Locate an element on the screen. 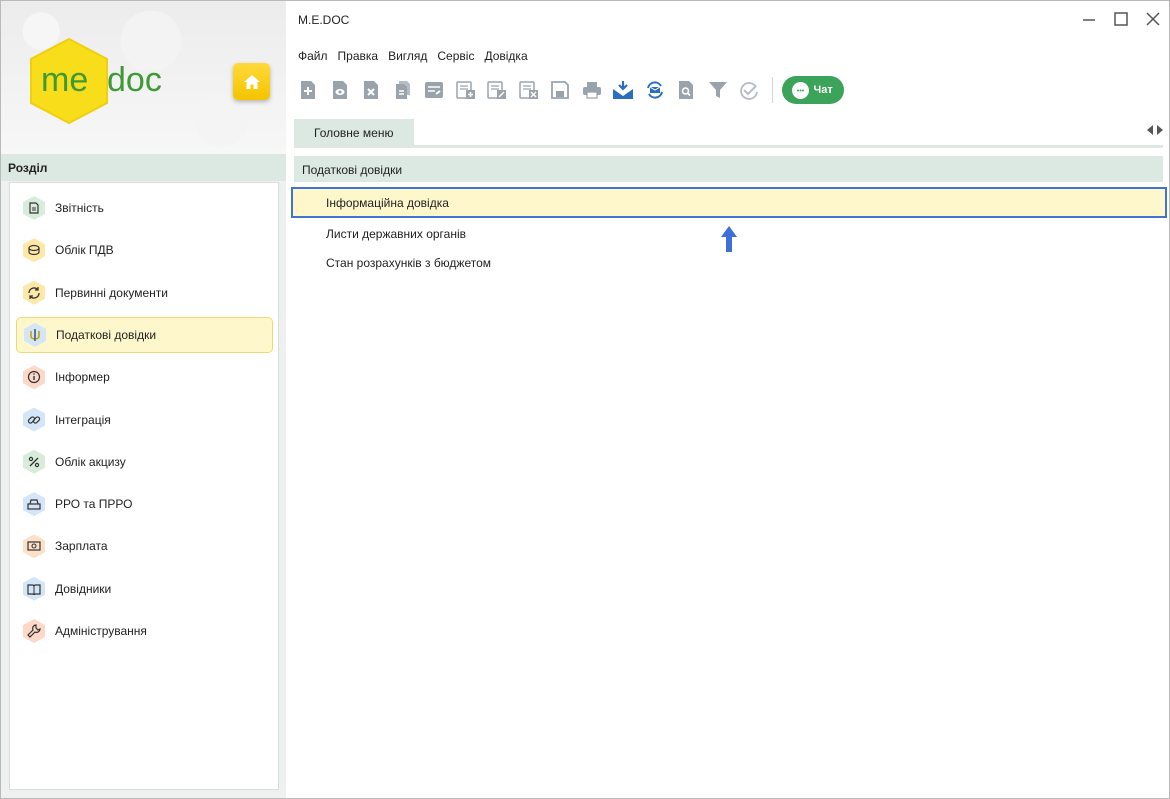 The height and width of the screenshot is (799, 1170). menu-view: Вигляд is located at coordinates (407, 56).